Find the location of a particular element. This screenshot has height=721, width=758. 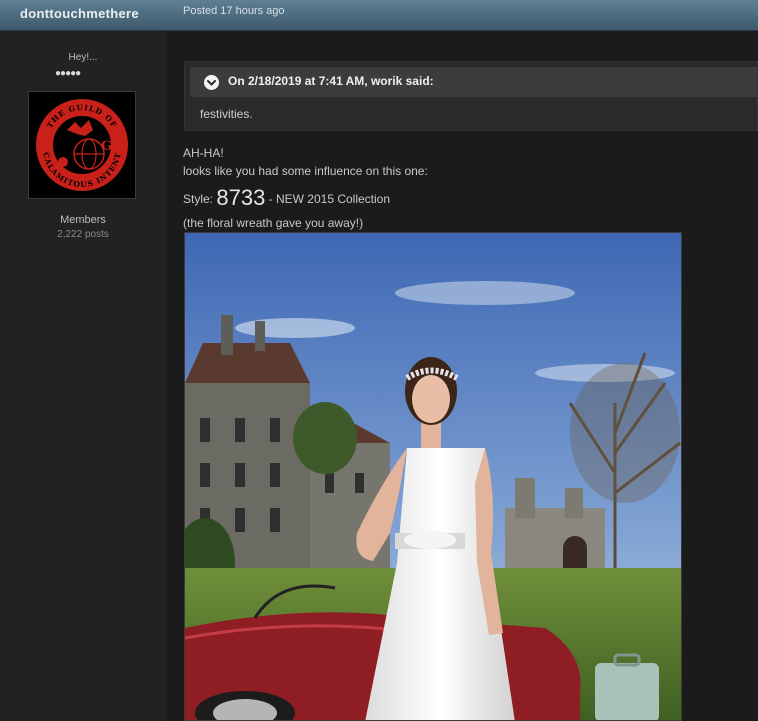

quote-citation-bar: On 2/18/2019 at 7:41 AM, worik said: is located at coordinates (473, 82).